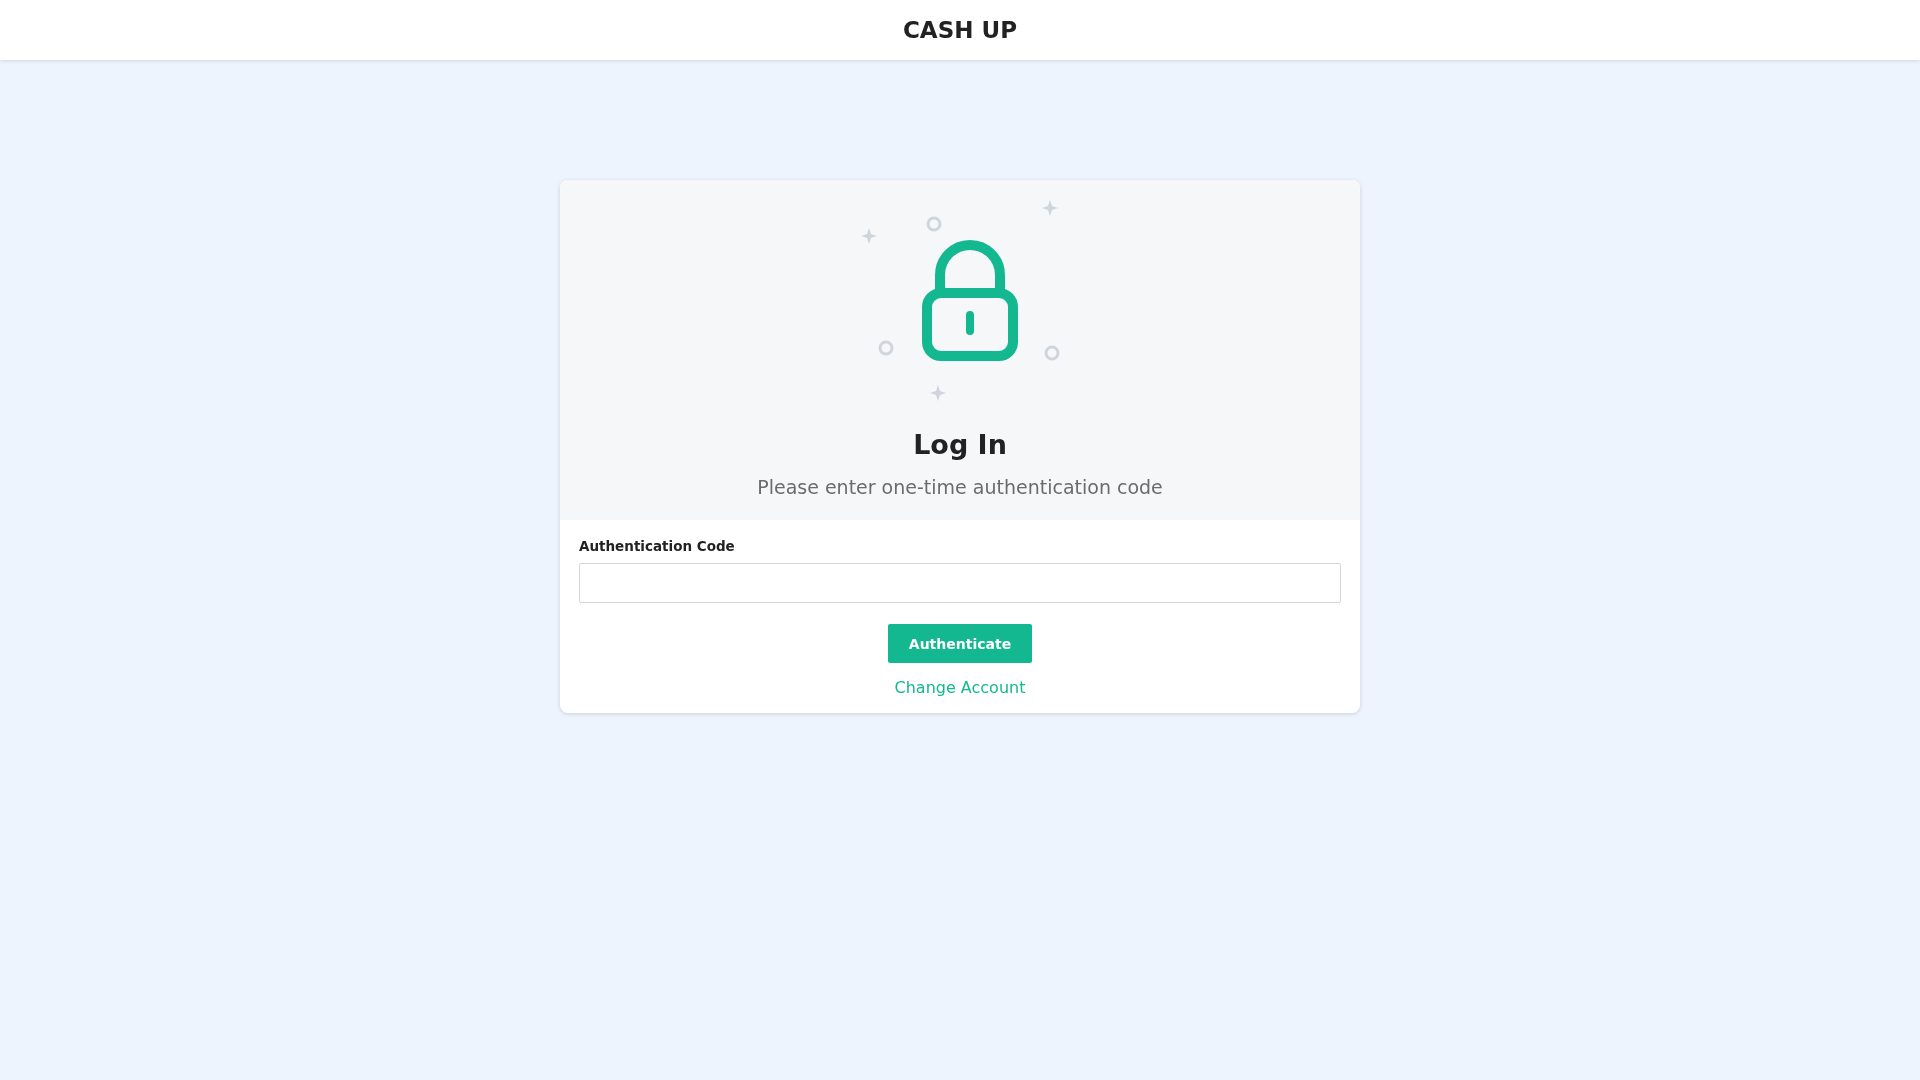 This screenshot has width=1920, height=1080. What do you see at coordinates (657, 546) in the screenshot?
I see `field-label: Authentication Code` at bounding box center [657, 546].